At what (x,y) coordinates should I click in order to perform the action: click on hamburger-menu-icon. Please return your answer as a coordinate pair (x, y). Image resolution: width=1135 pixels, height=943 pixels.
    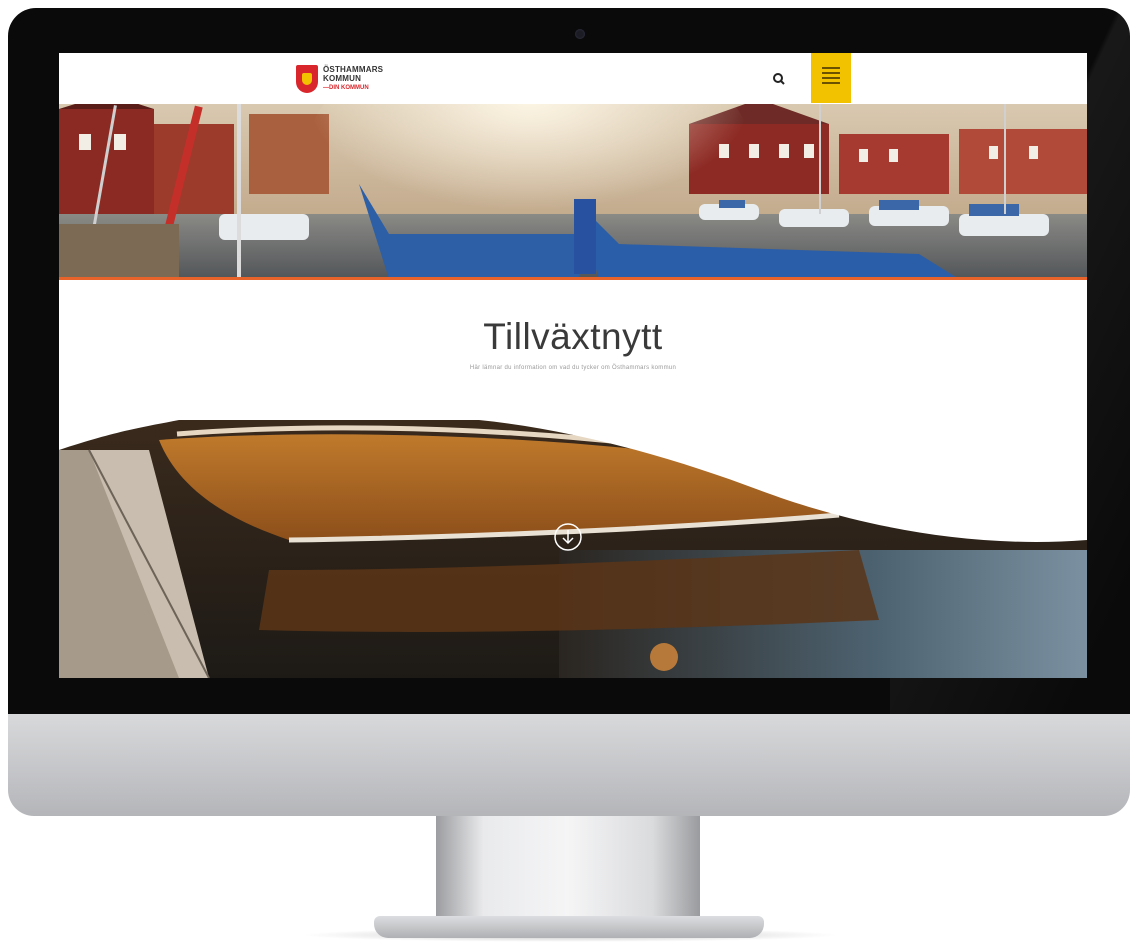
    Looking at the image, I should click on (831, 68).